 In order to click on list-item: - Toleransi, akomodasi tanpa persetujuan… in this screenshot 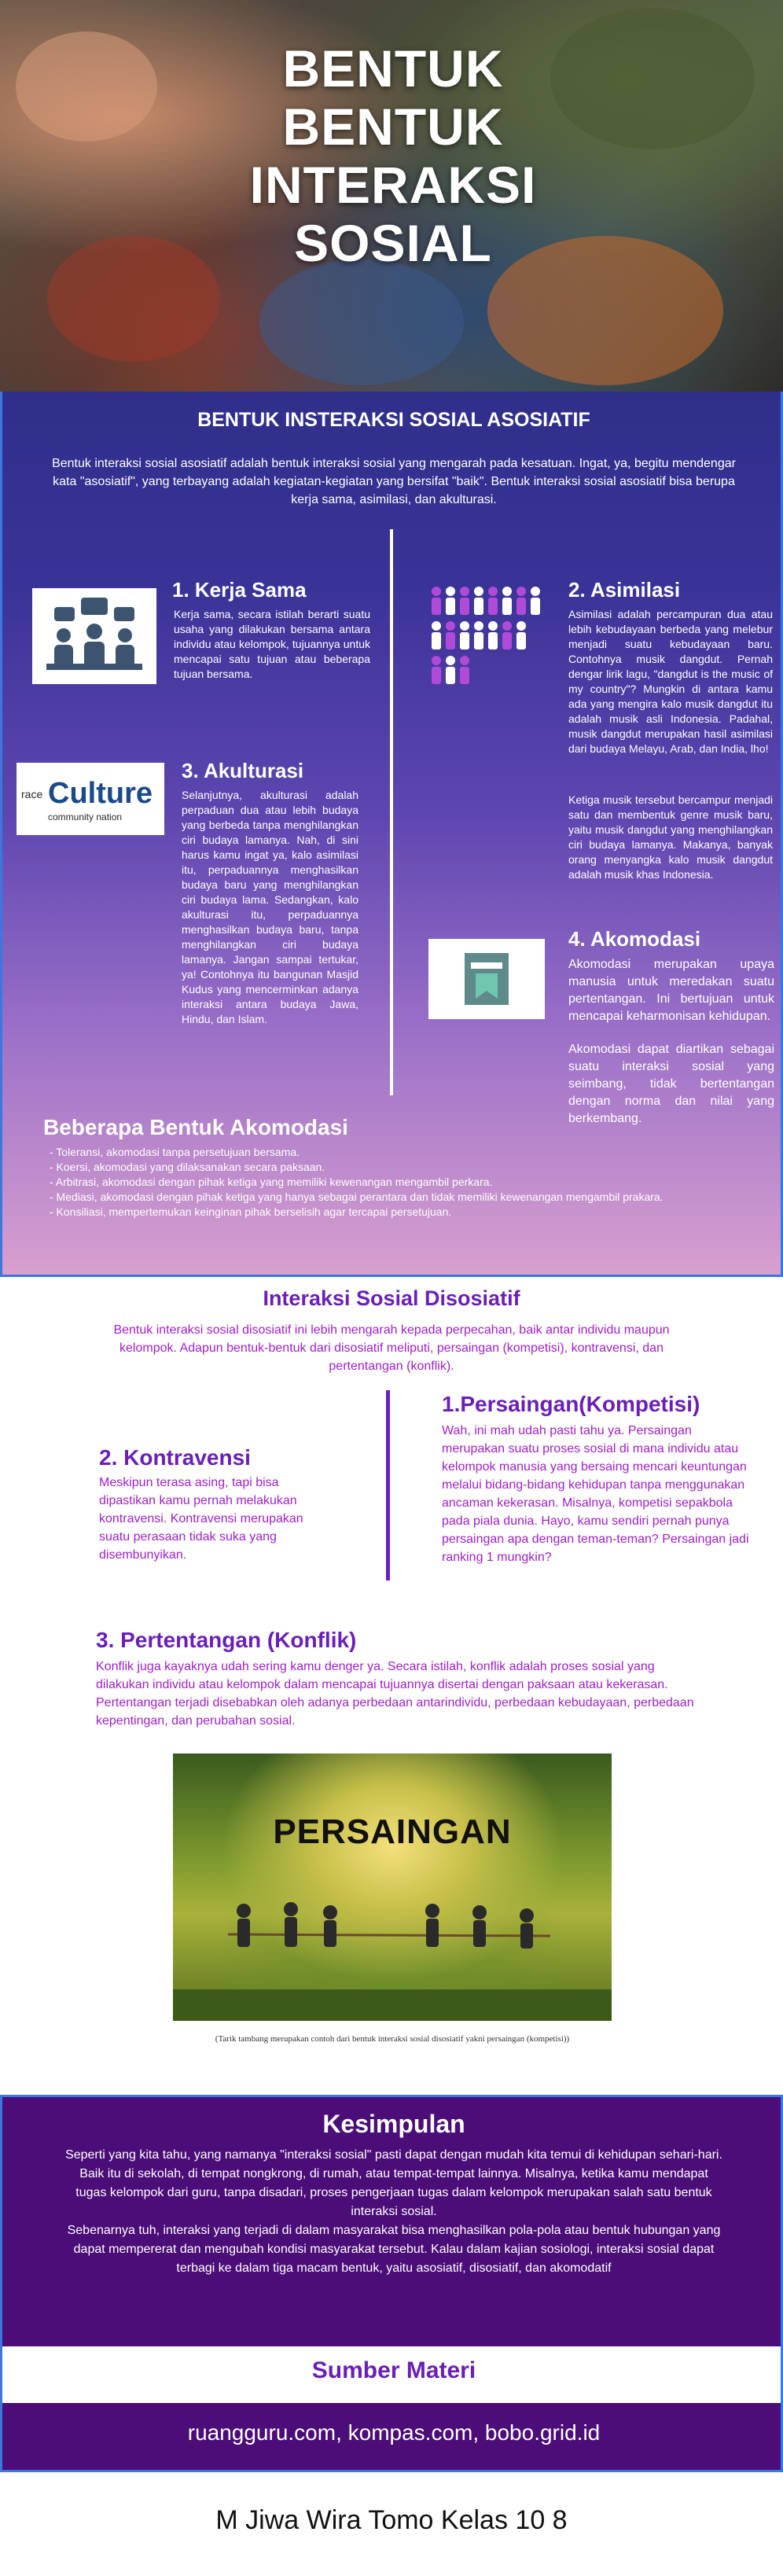, I will do `click(175, 1152)`.